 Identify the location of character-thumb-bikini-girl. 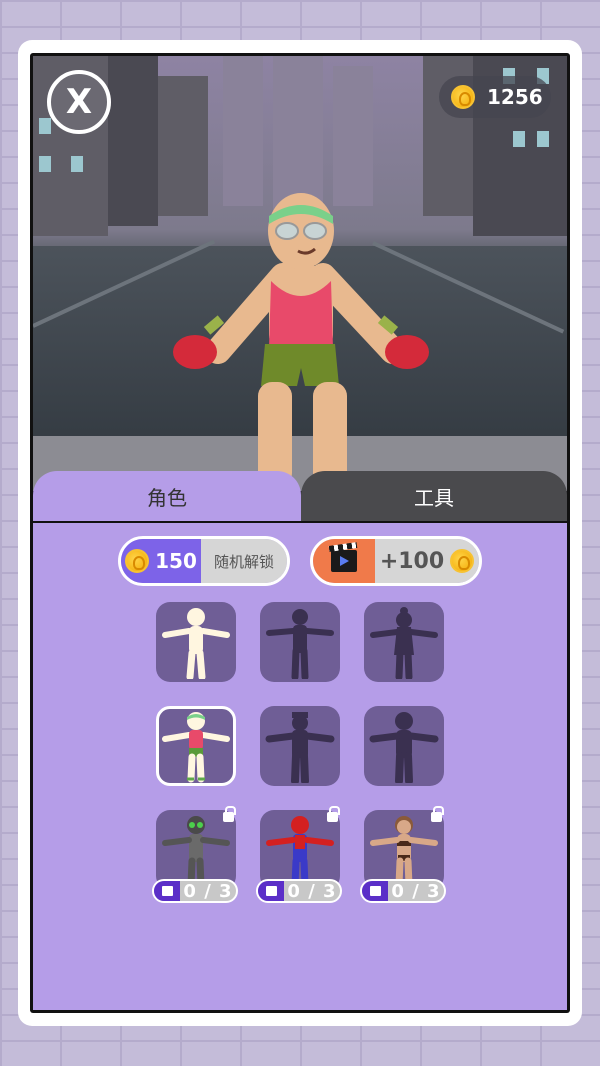
(404, 851).